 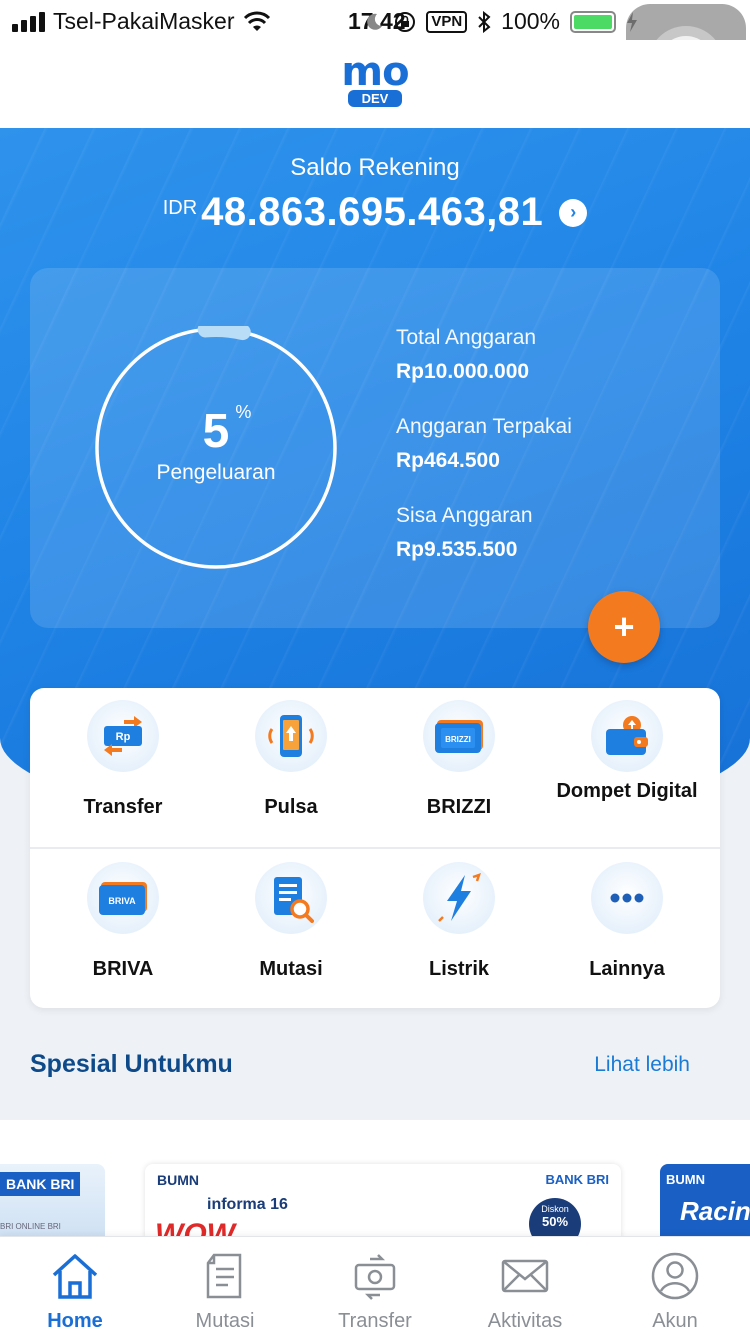 What do you see at coordinates (256, 21) in the screenshot?
I see `wifi-icon` at bounding box center [256, 21].